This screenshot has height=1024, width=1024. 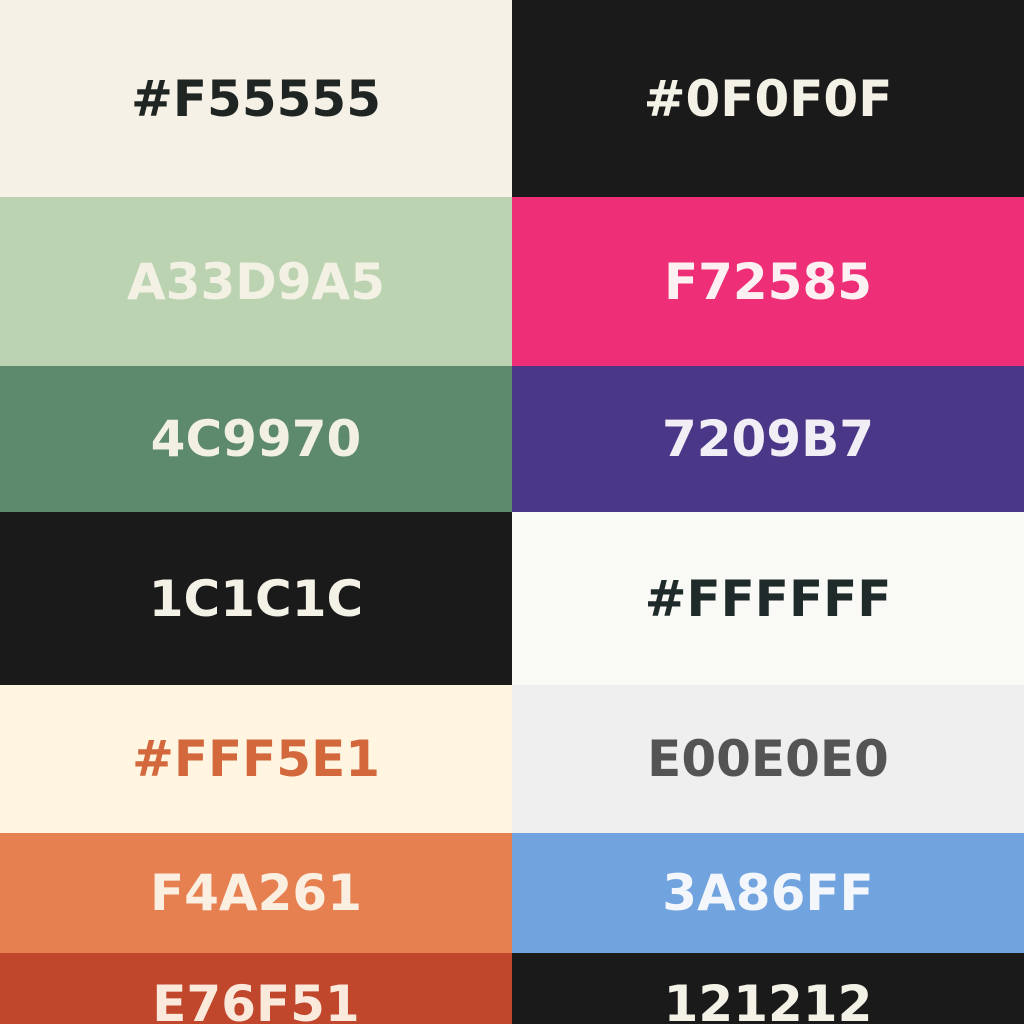 I want to click on swatch-left-6: F4A261, so click(x=256, y=893).